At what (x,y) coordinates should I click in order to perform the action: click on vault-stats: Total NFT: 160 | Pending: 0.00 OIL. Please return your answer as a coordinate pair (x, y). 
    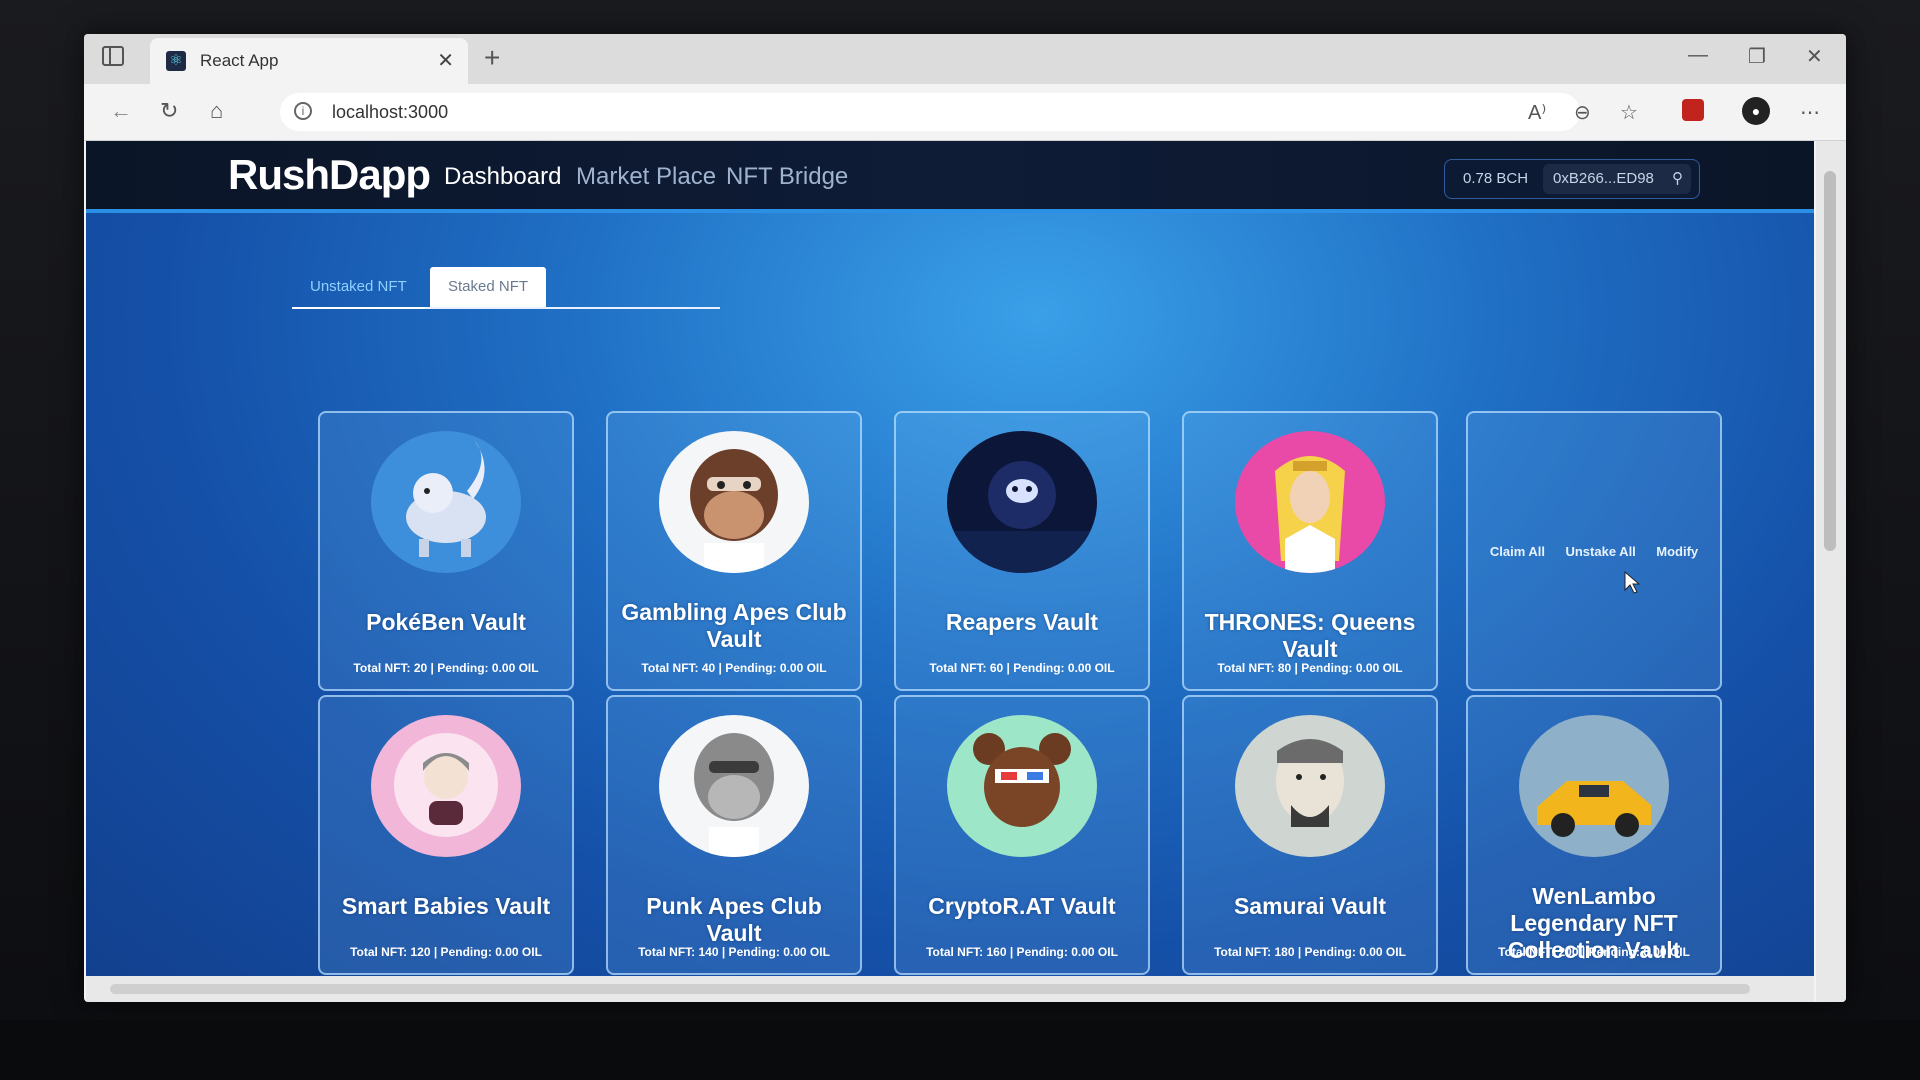
    Looking at the image, I should click on (1022, 952).